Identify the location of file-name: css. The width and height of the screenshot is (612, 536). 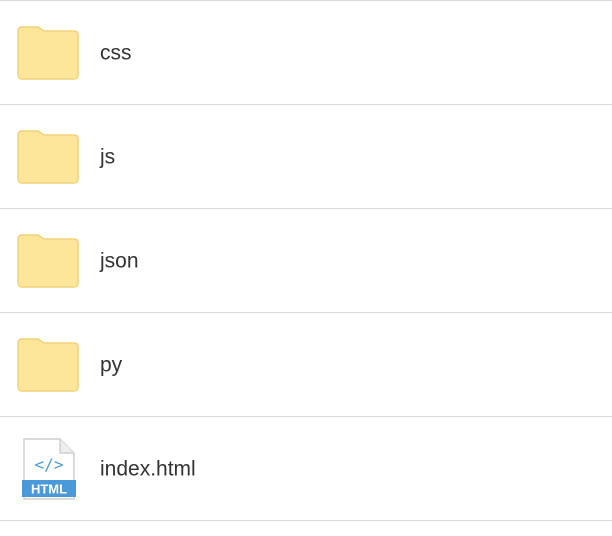
(116, 52).